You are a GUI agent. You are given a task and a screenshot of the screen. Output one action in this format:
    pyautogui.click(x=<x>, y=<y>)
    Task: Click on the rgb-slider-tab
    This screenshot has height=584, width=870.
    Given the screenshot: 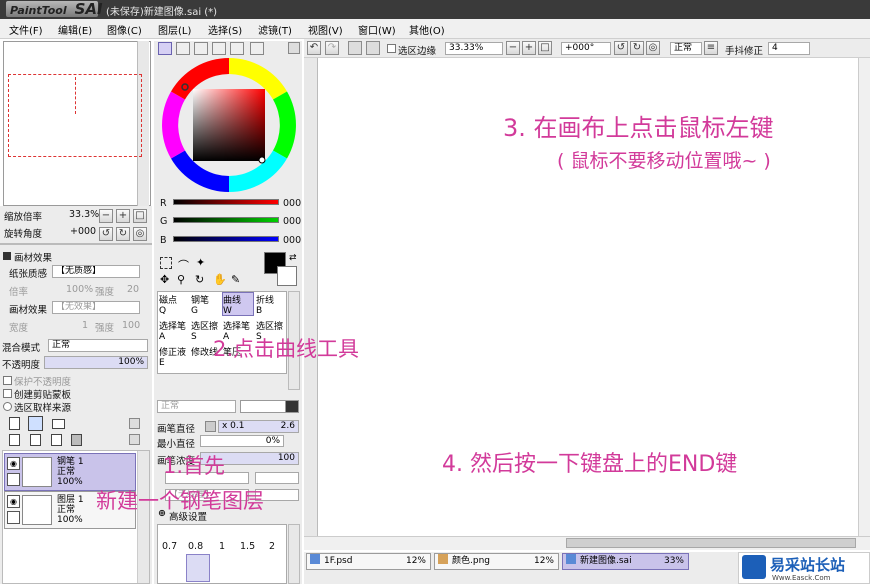 What is the action you would take?
    pyautogui.click(x=183, y=48)
    